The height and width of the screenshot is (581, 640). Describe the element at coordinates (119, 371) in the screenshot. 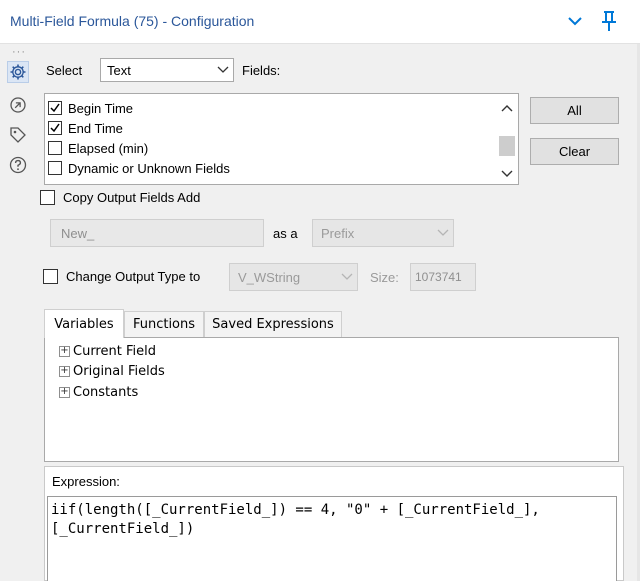

I see `tree-item-label: Original Fields` at that location.